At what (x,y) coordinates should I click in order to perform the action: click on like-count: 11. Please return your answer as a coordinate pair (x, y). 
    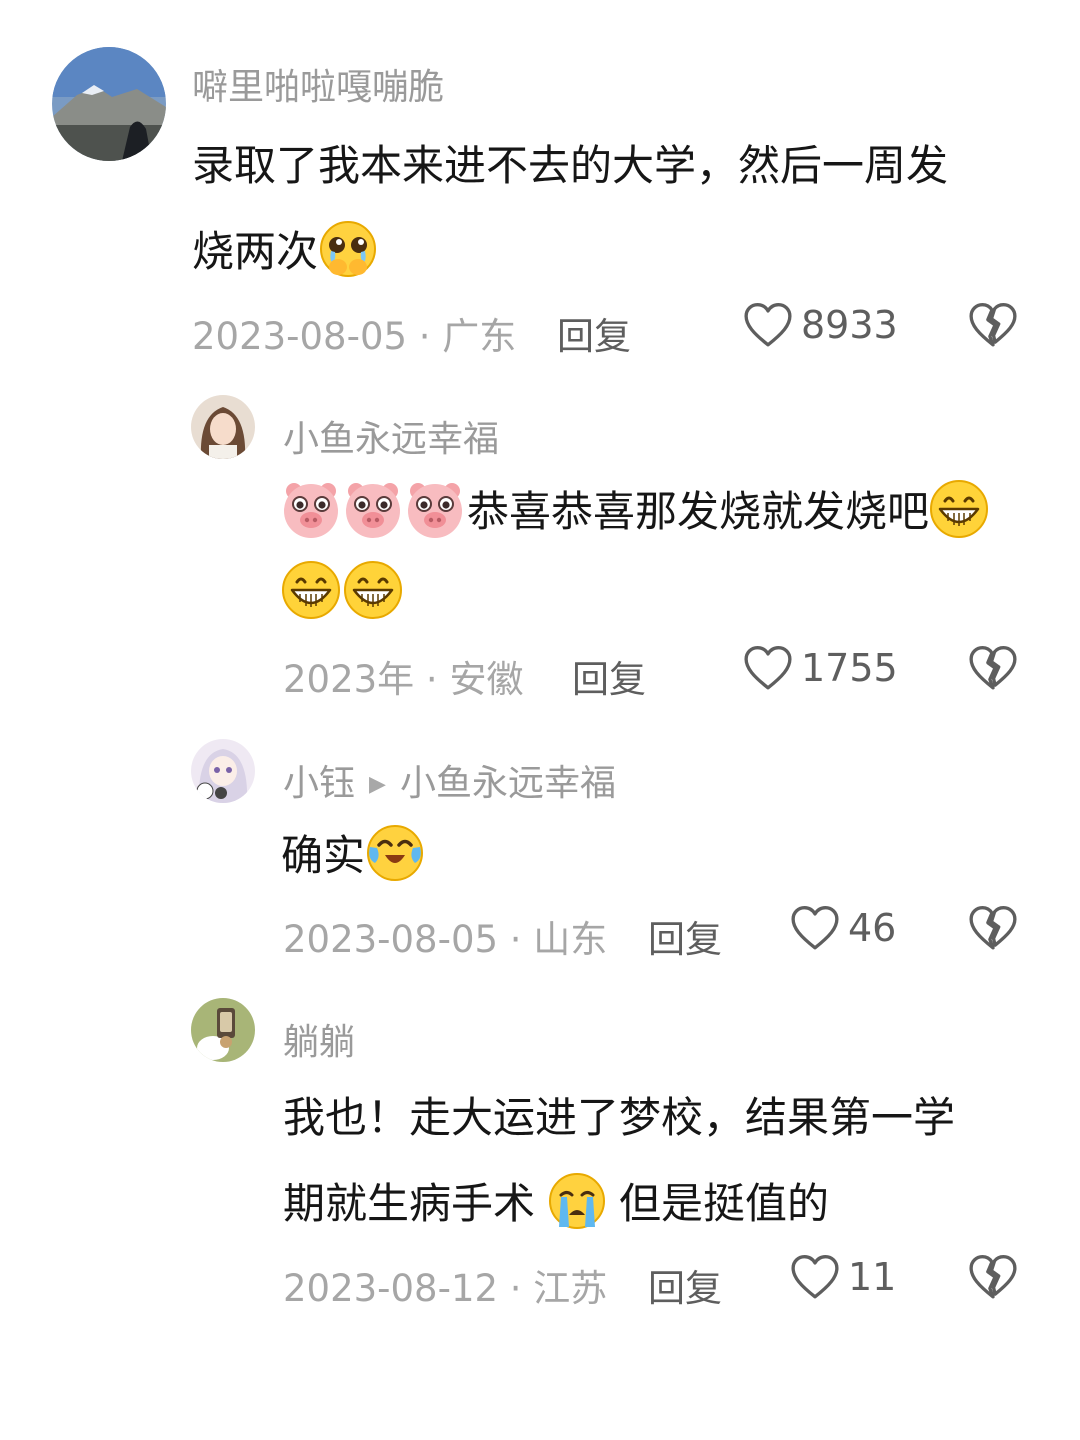
    Looking at the image, I should click on (872, 1277).